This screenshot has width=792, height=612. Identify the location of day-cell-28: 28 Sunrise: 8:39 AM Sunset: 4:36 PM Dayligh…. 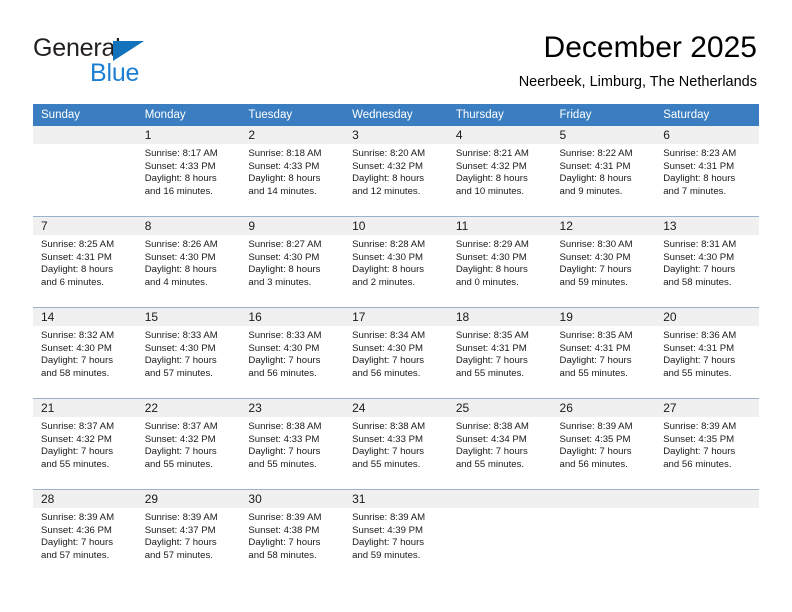
(85, 529).